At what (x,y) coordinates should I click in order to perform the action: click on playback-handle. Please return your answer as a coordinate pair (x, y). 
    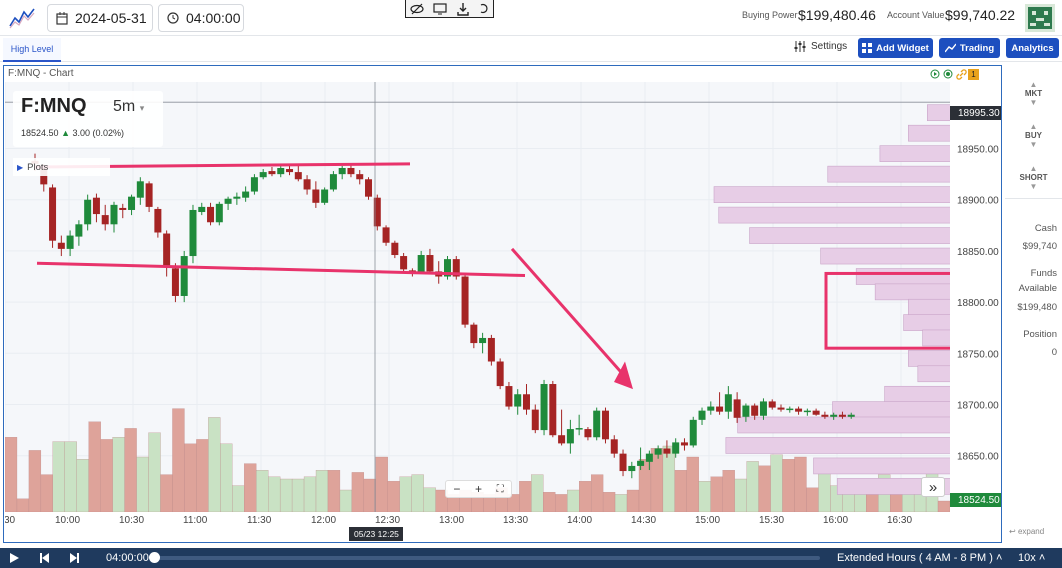
    Looking at the image, I should click on (154, 557).